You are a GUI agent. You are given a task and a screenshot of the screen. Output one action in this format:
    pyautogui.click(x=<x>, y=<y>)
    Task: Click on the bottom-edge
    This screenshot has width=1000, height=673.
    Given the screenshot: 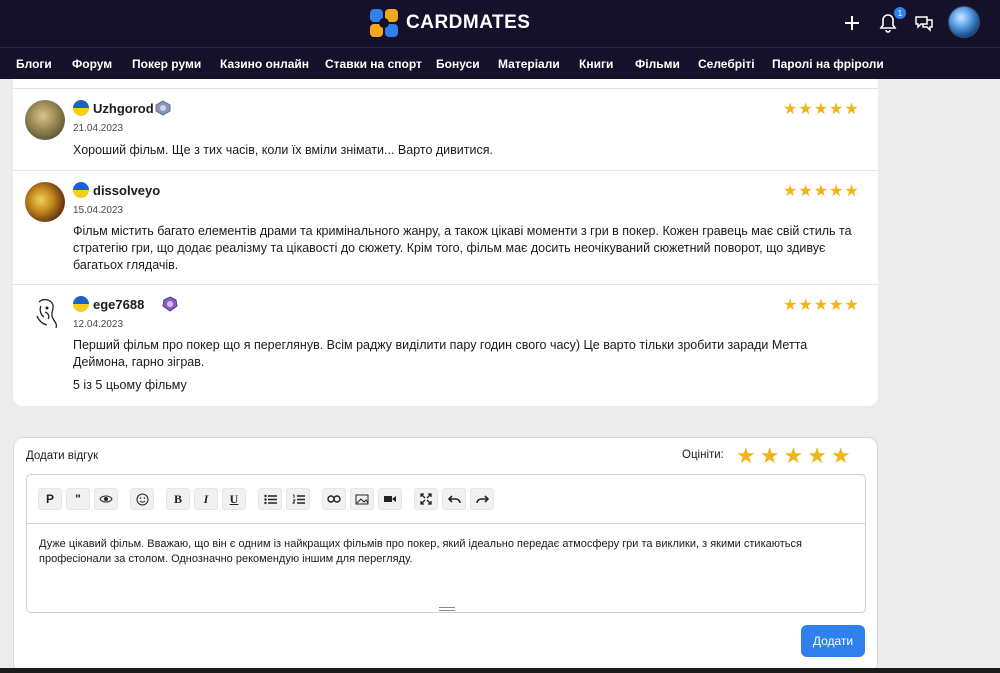 What is the action you would take?
    pyautogui.click(x=500, y=670)
    